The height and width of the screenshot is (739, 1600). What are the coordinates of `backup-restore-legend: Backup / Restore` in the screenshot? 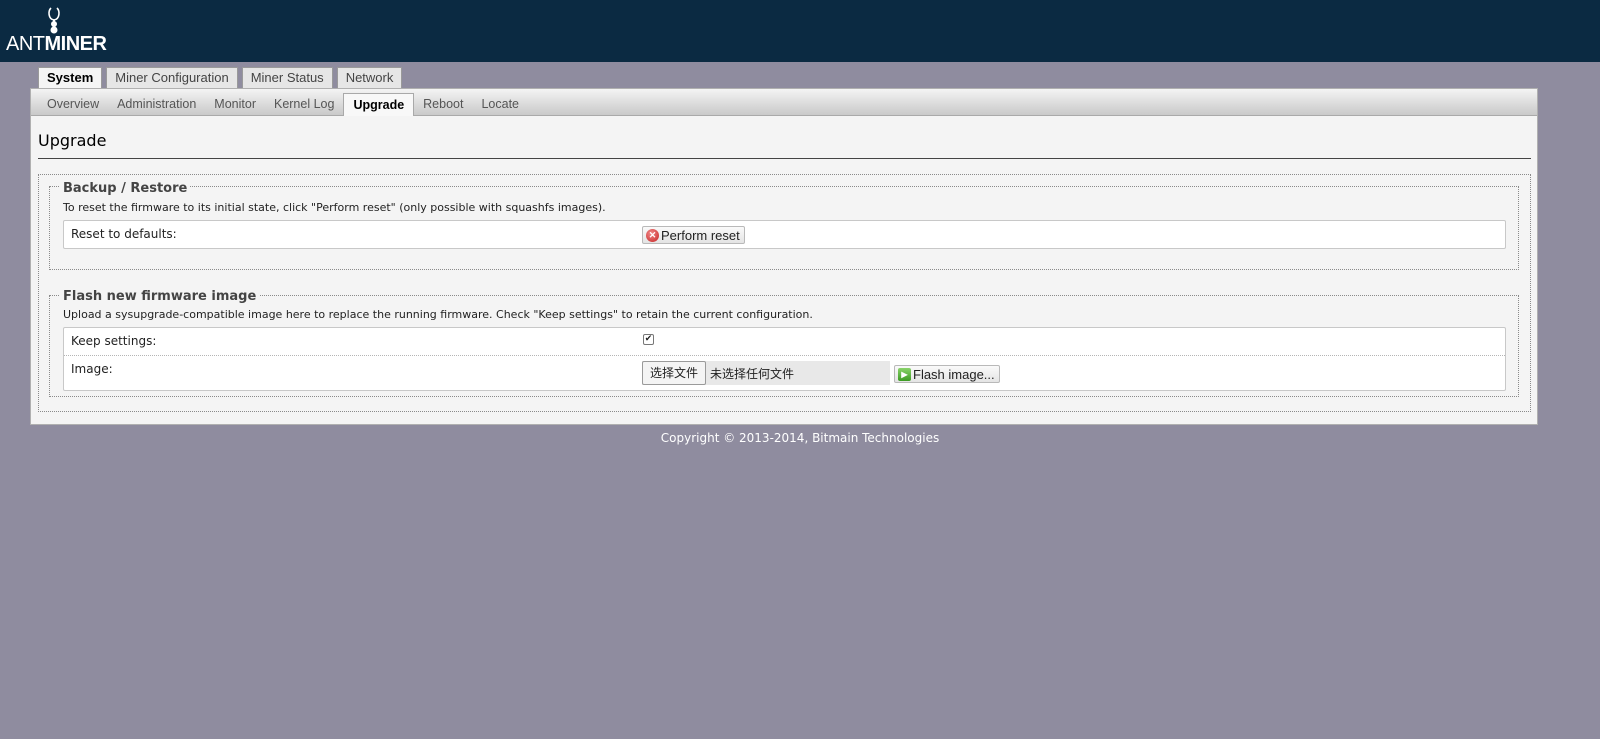 It's located at (125, 188).